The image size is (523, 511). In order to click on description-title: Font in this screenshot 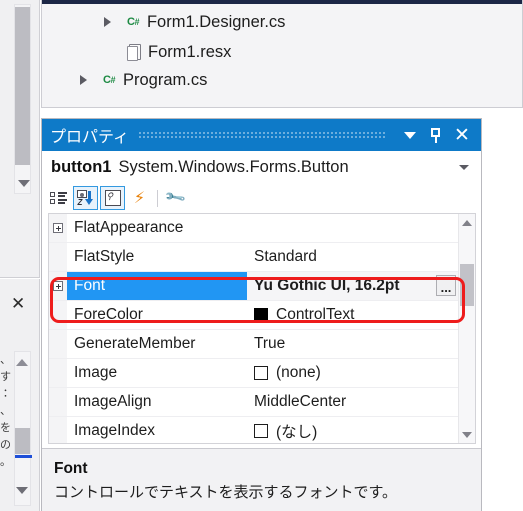, I will do `click(71, 468)`.